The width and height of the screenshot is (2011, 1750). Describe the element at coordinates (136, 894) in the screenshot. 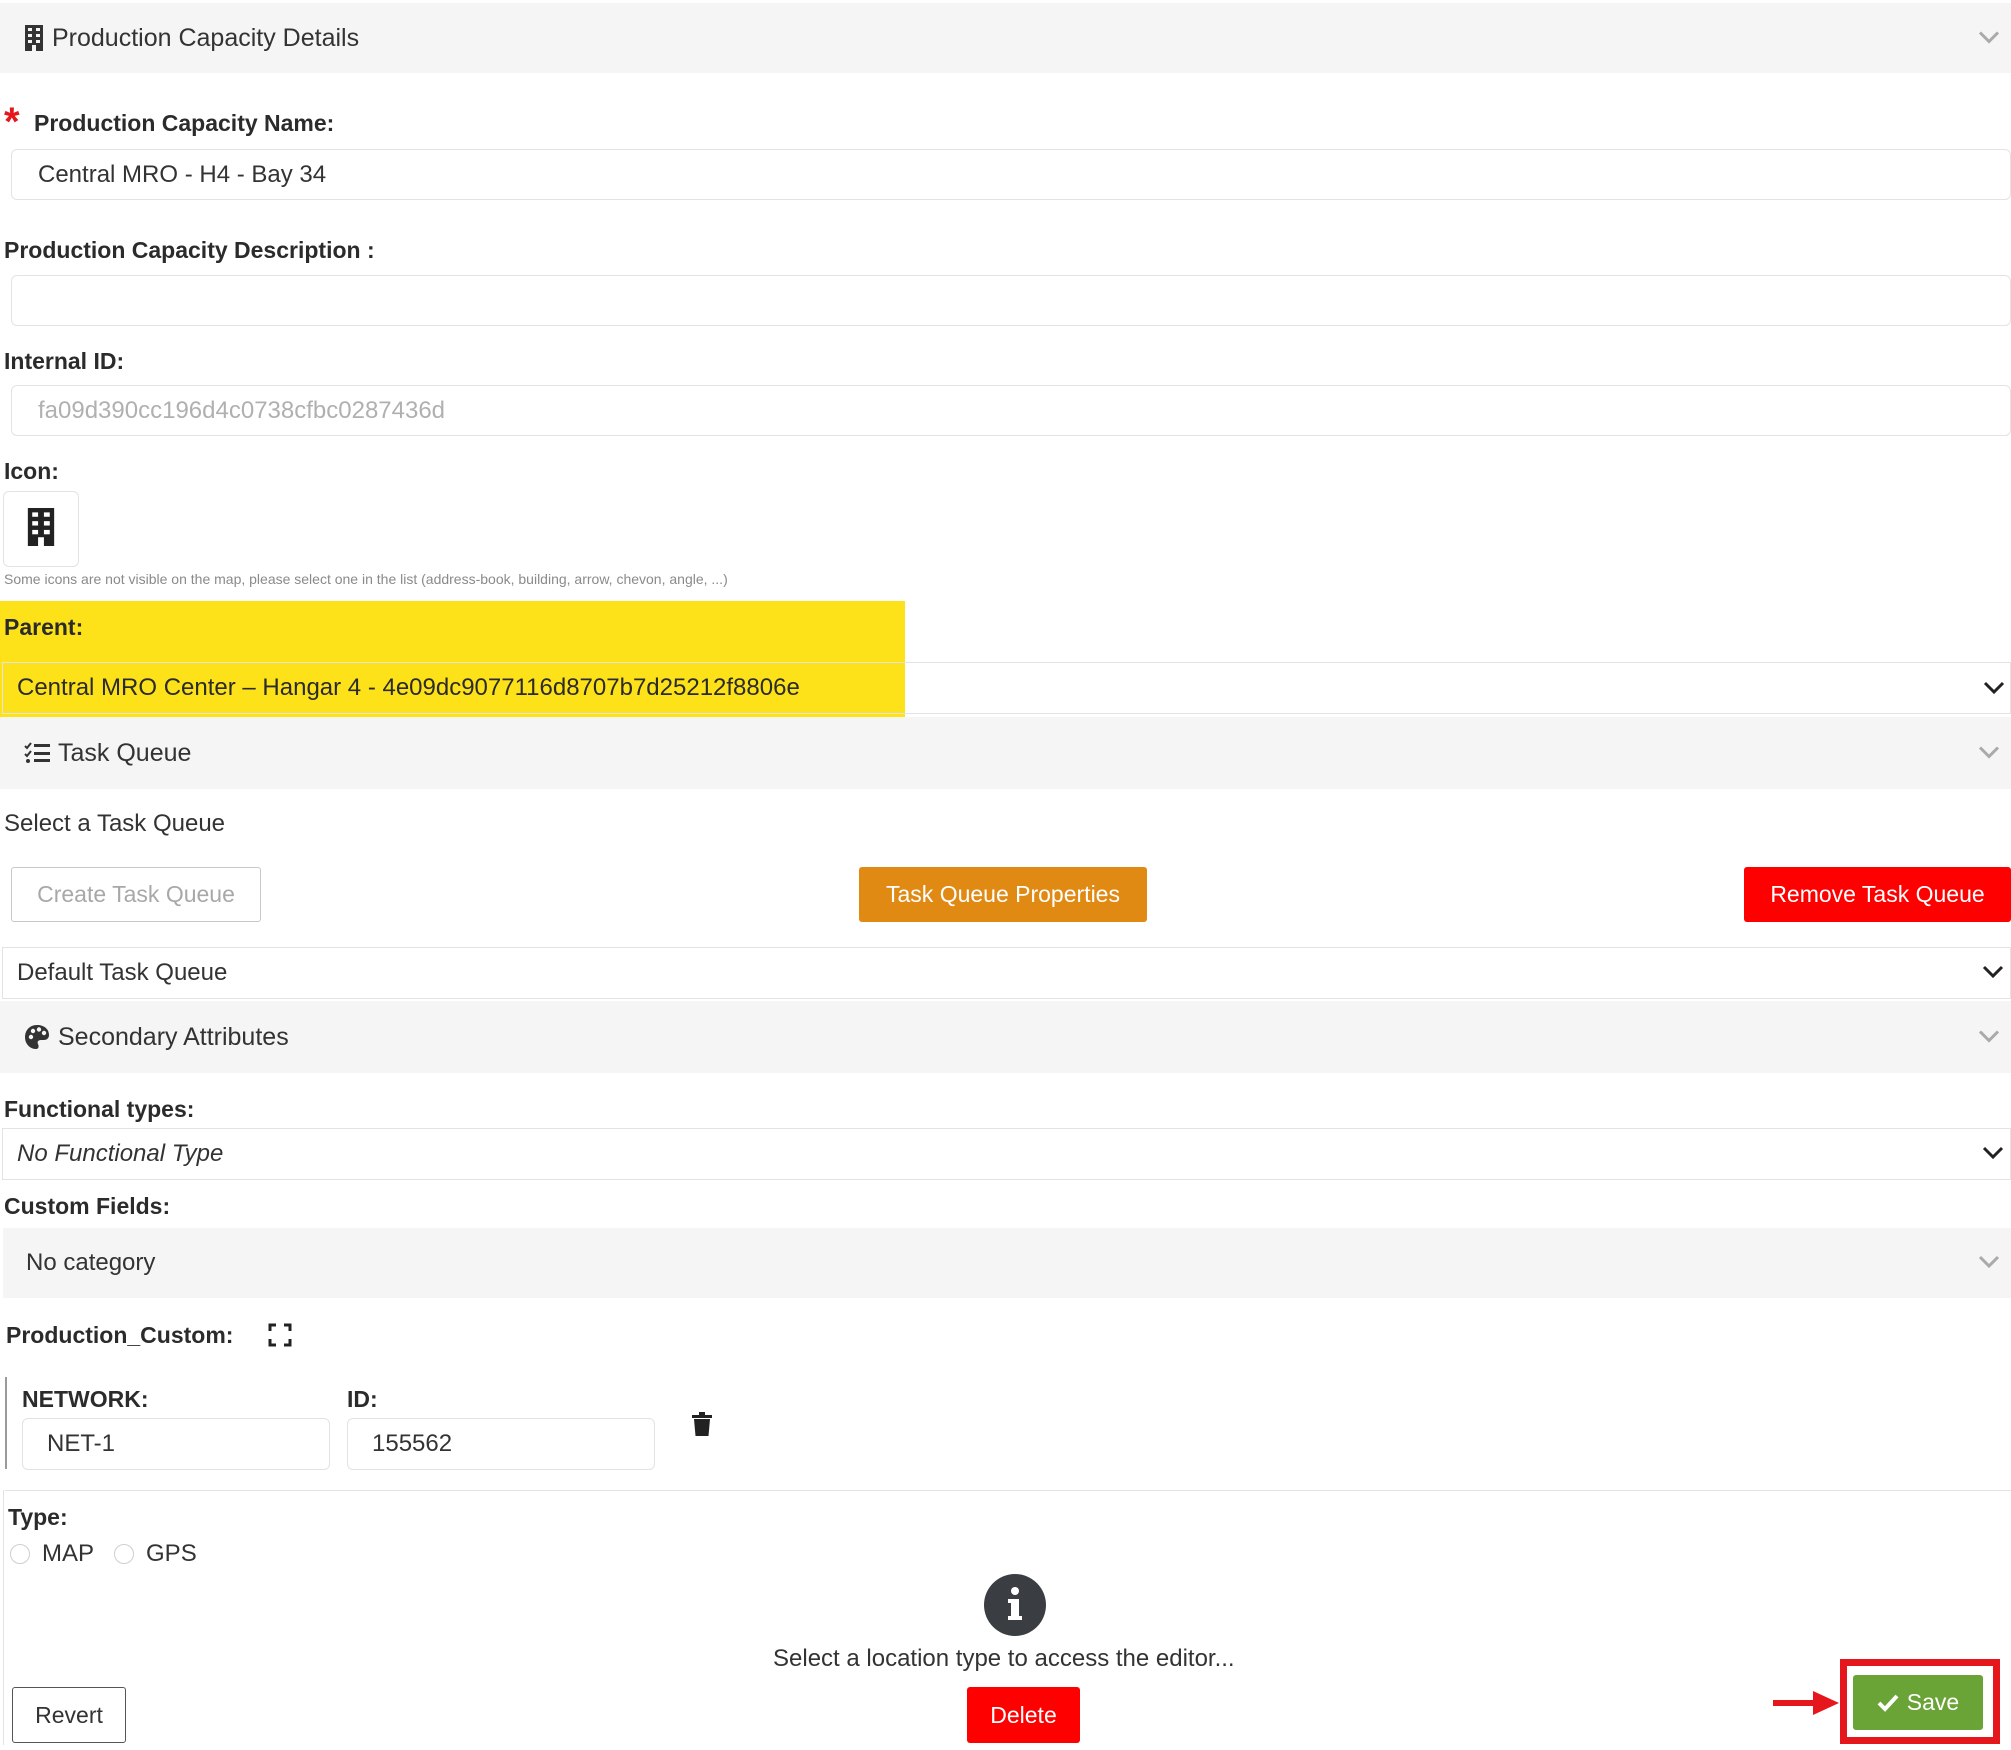

I see `create-task-queue-button: Create Task Queue` at that location.